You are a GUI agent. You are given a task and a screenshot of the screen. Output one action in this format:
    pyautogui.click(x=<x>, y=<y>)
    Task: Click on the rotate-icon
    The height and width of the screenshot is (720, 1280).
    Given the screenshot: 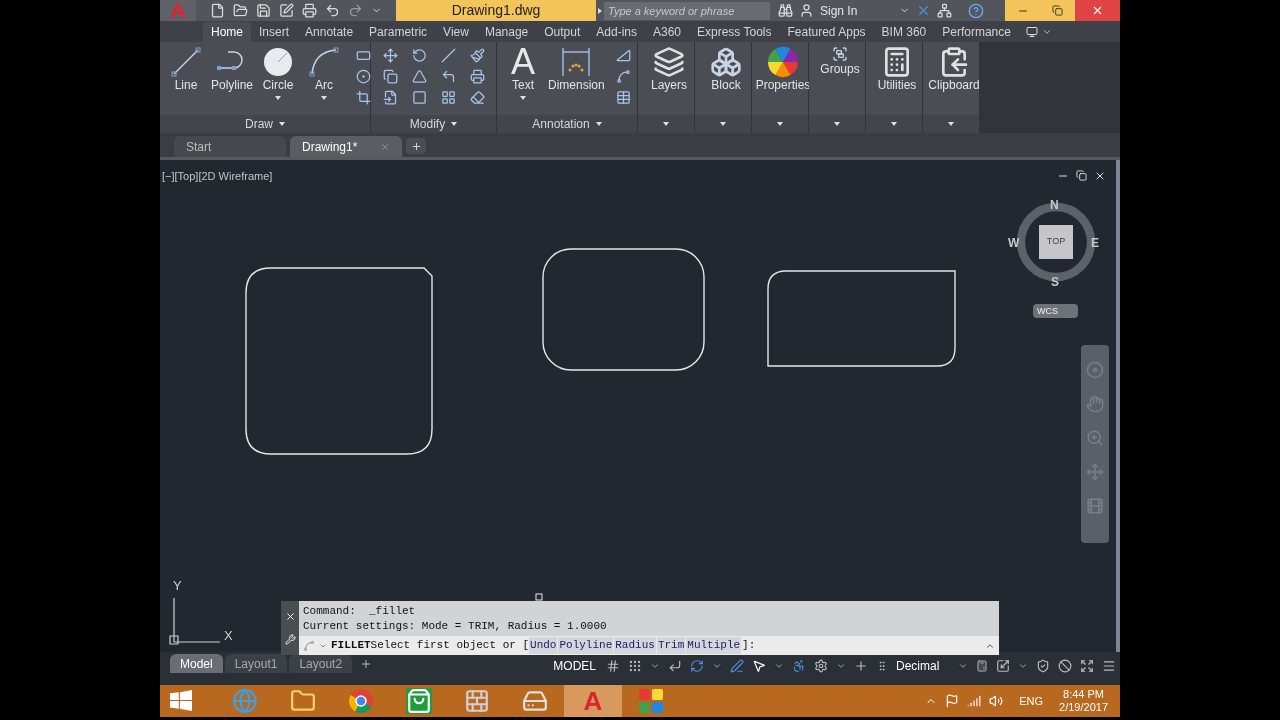 What is the action you would take?
    pyautogui.click(x=419, y=55)
    